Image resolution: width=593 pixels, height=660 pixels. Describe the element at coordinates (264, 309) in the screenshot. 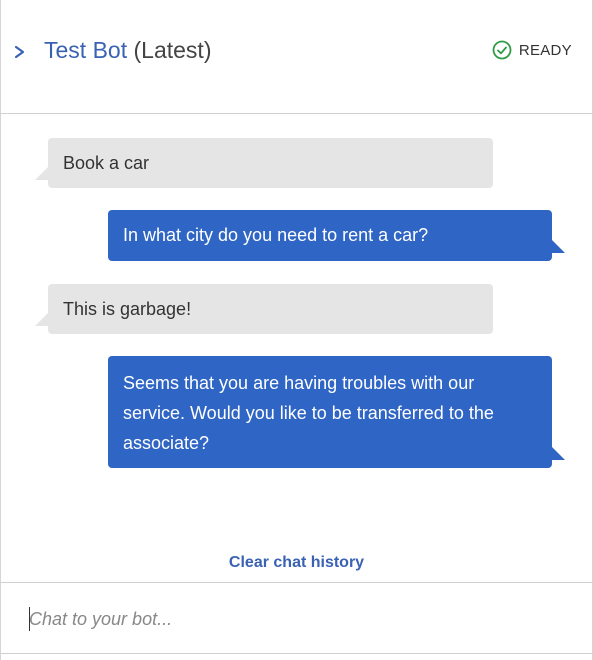

I see `user-message: This is garbage!` at that location.